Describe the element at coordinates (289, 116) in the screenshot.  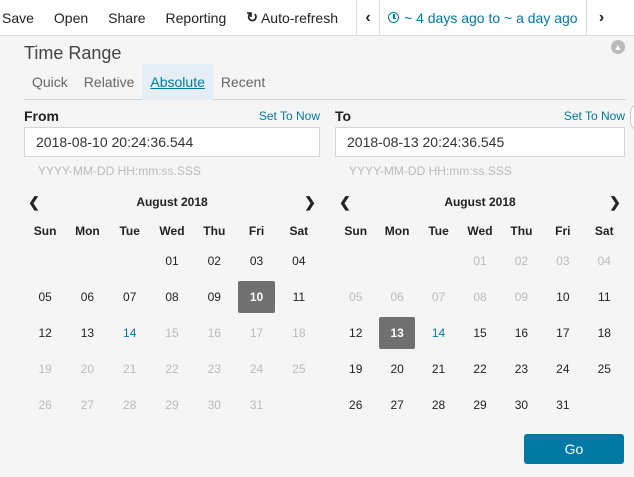
I see `from-set-to-now-link: Set To Now` at that location.